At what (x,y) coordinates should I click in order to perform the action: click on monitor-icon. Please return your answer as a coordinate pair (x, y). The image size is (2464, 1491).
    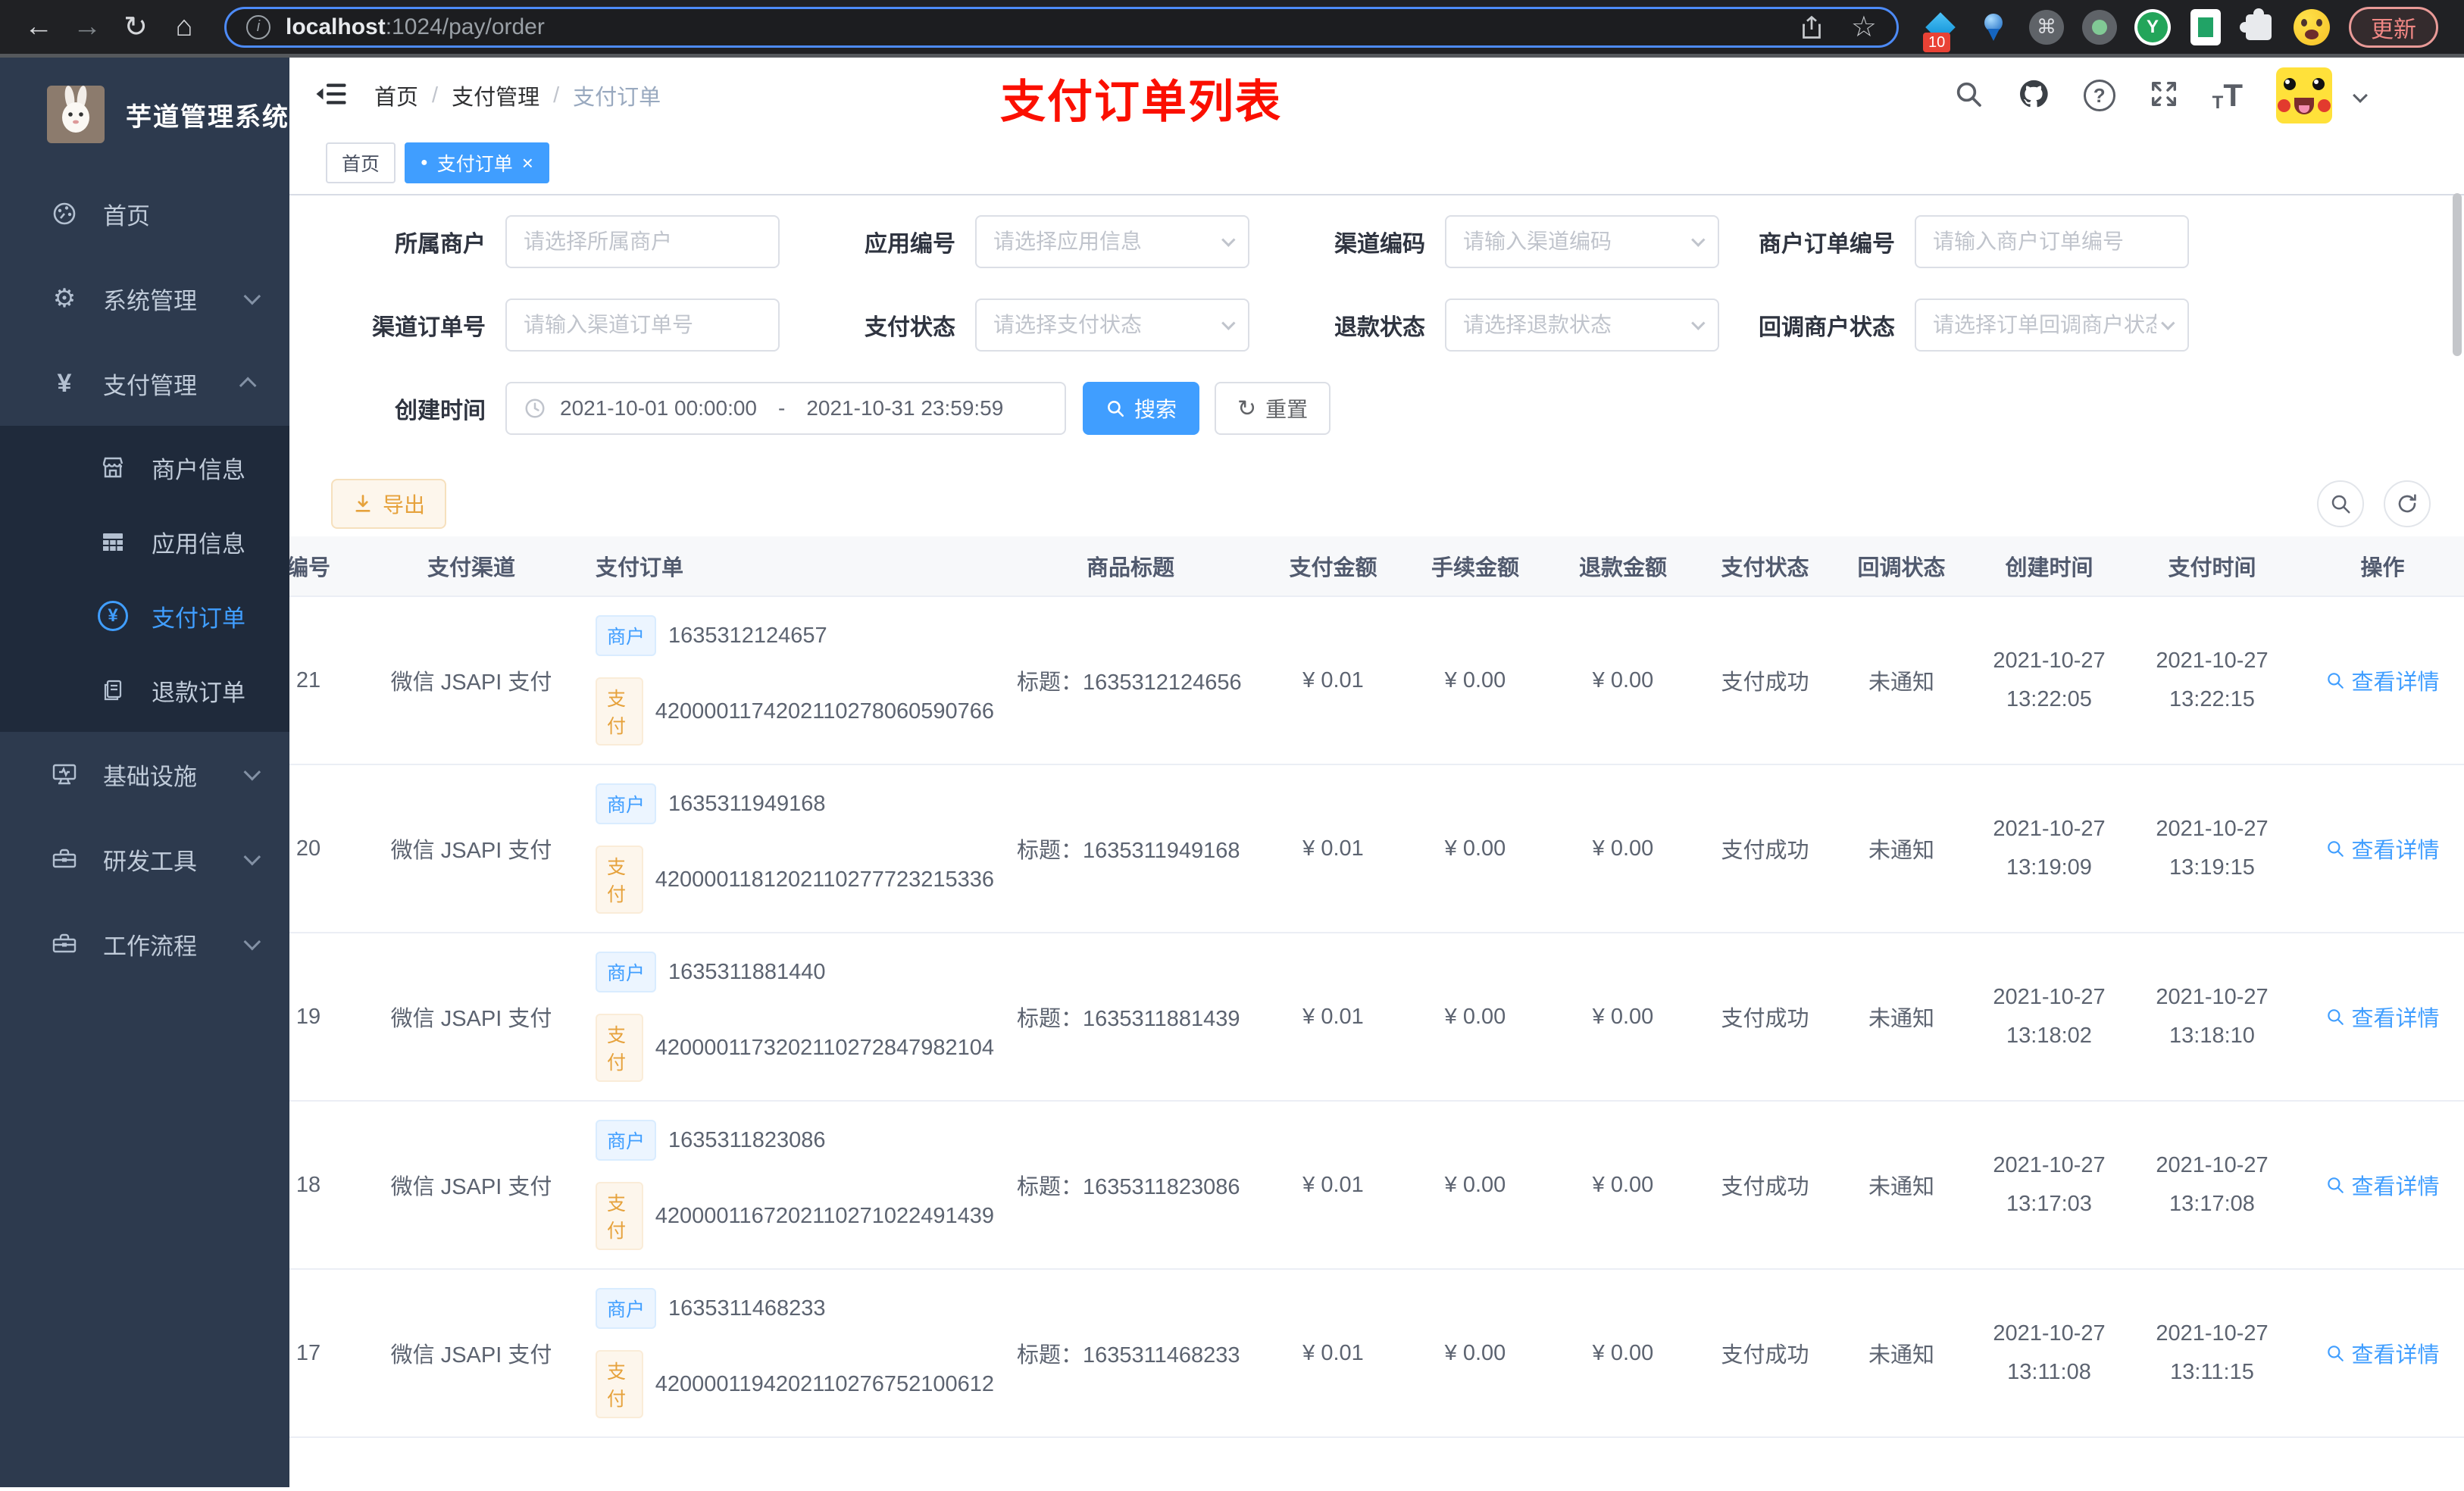
    Looking at the image, I should click on (64, 774).